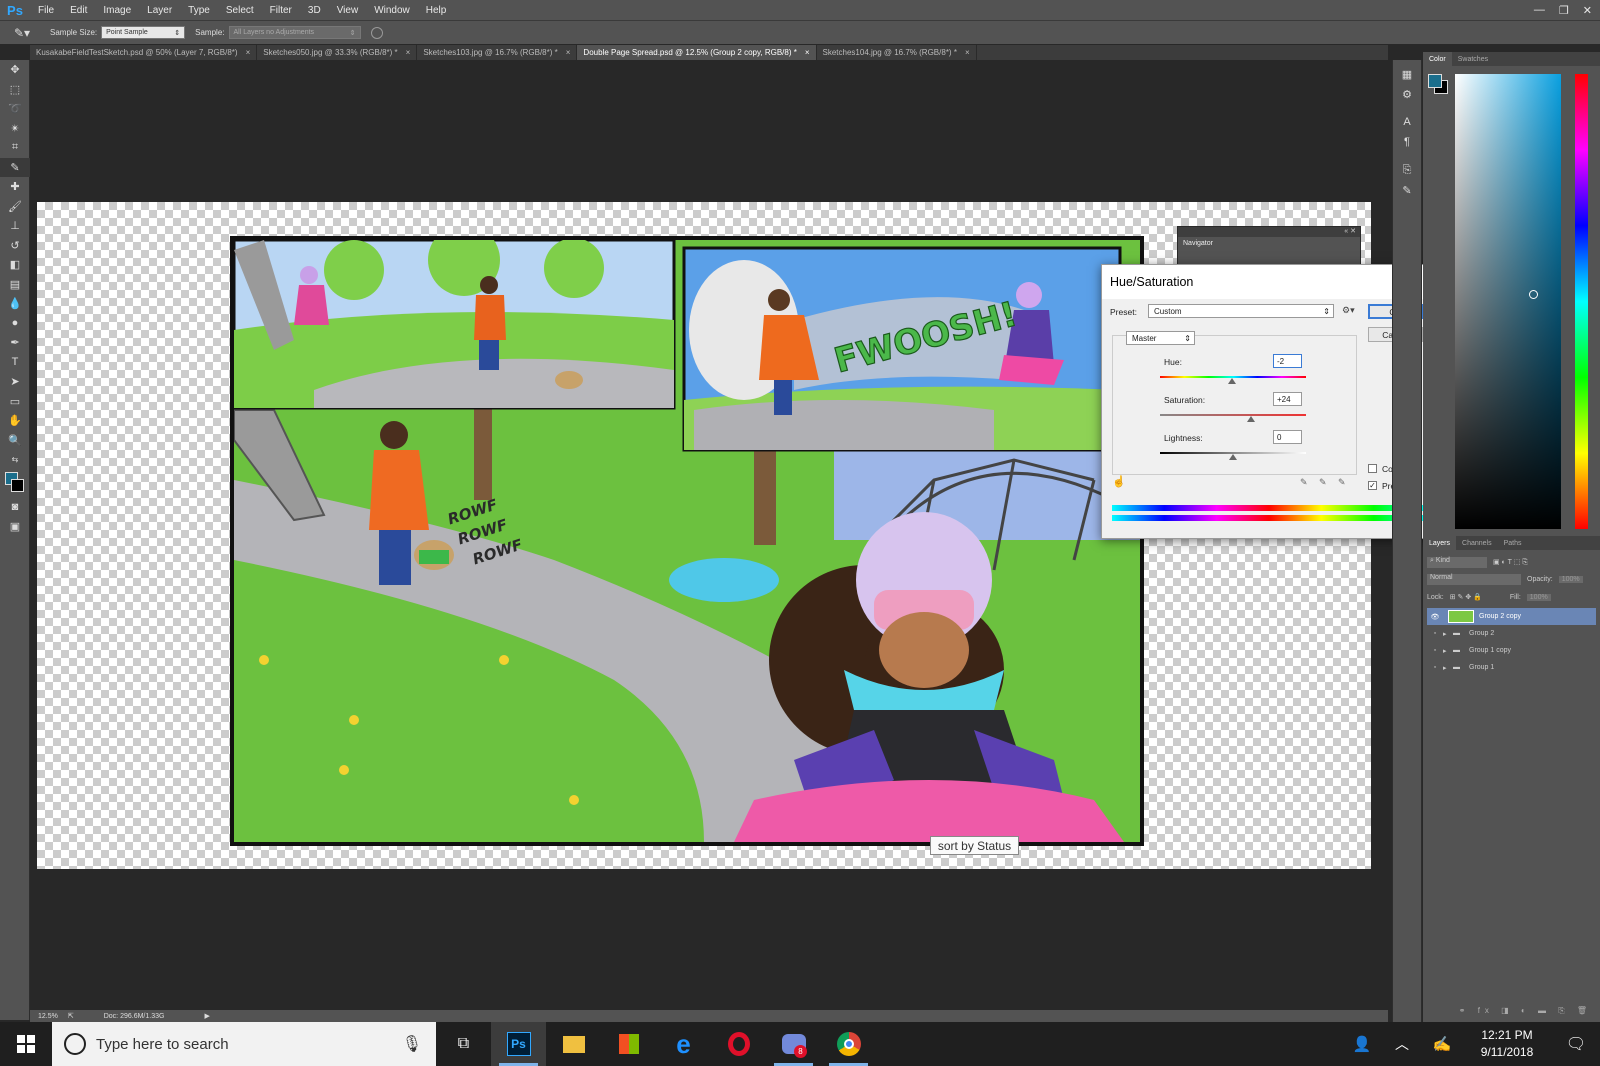  Describe the element at coordinates (1407, 142) in the screenshot. I see `paragraph-panel-icon: ¶` at that location.